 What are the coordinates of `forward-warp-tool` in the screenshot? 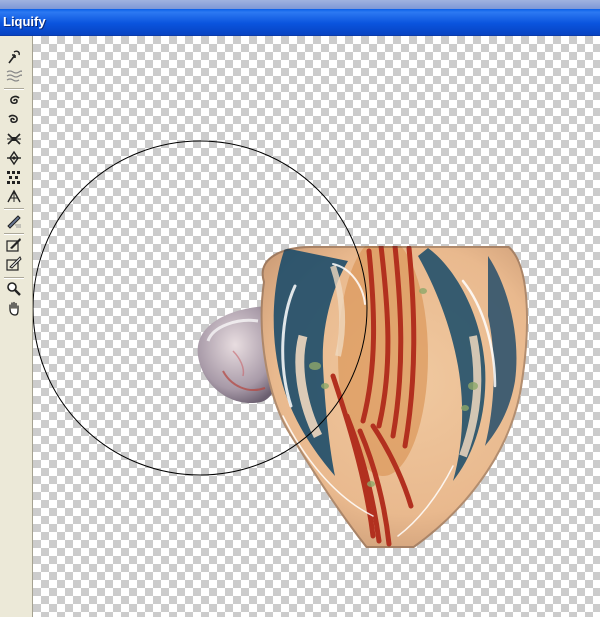 It's located at (14, 57).